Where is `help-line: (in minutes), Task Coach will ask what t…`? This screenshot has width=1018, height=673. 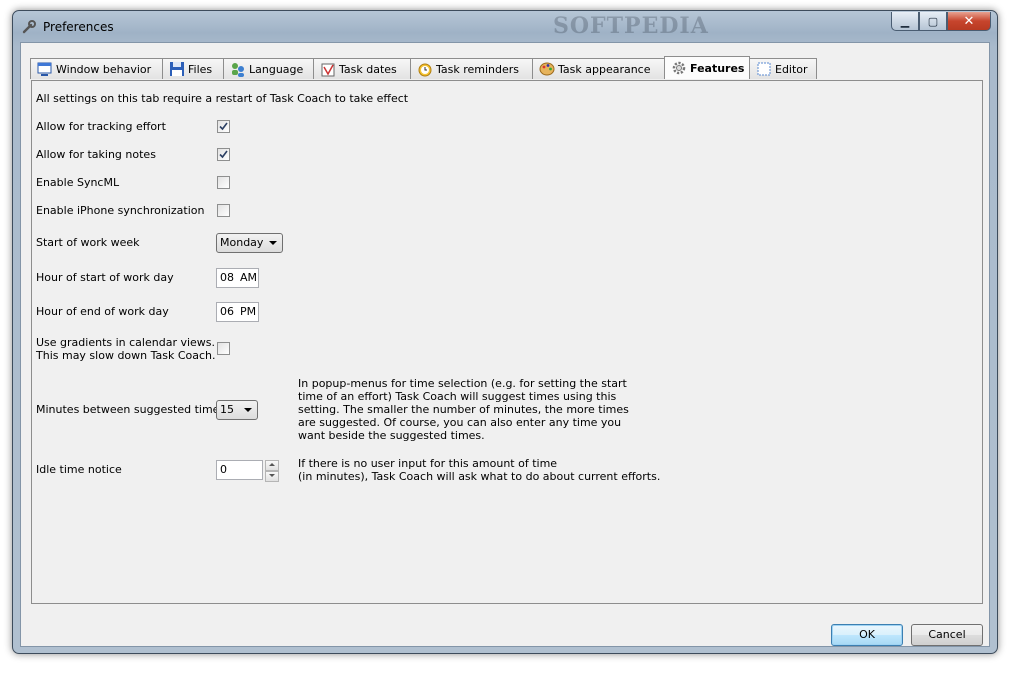
help-line: (in minutes), Task Coach will ask what t… is located at coordinates (479, 476).